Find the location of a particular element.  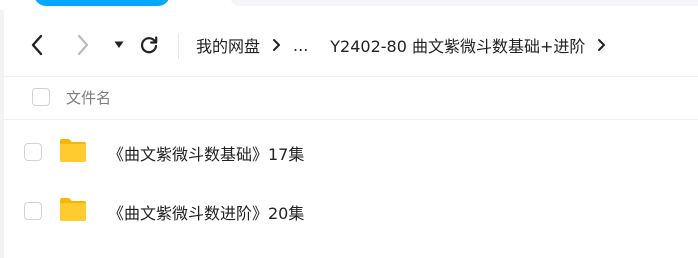

forward-button is located at coordinates (83, 45).